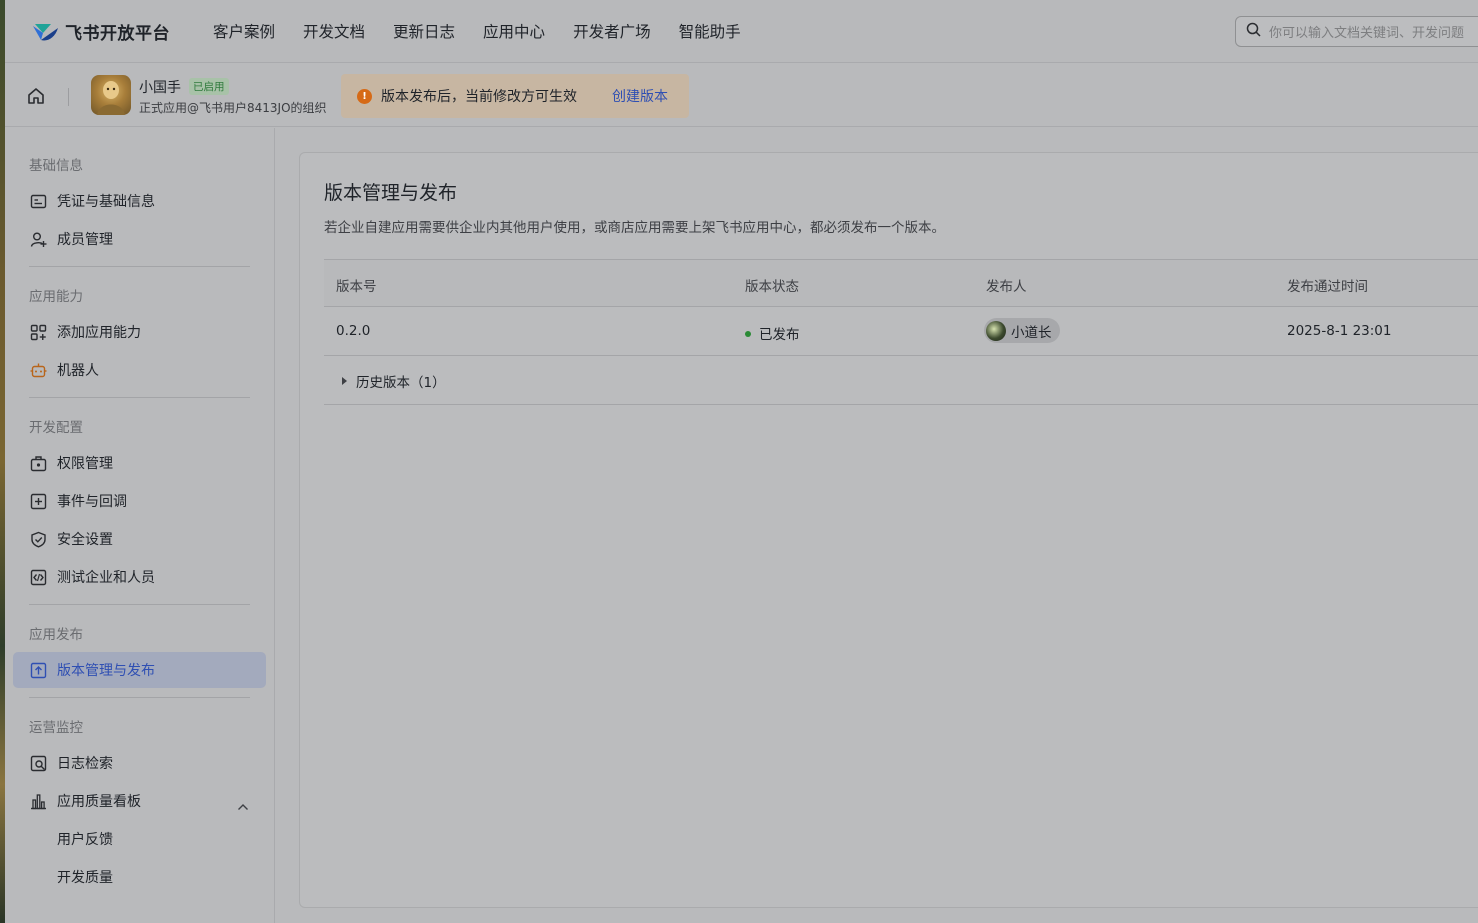 This screenshot has width=1478, height=923. What do you see at coordinates (772, 287) in the screenshot?
I see `column-header-status: 版本状态` at bounding box center [772, 287].